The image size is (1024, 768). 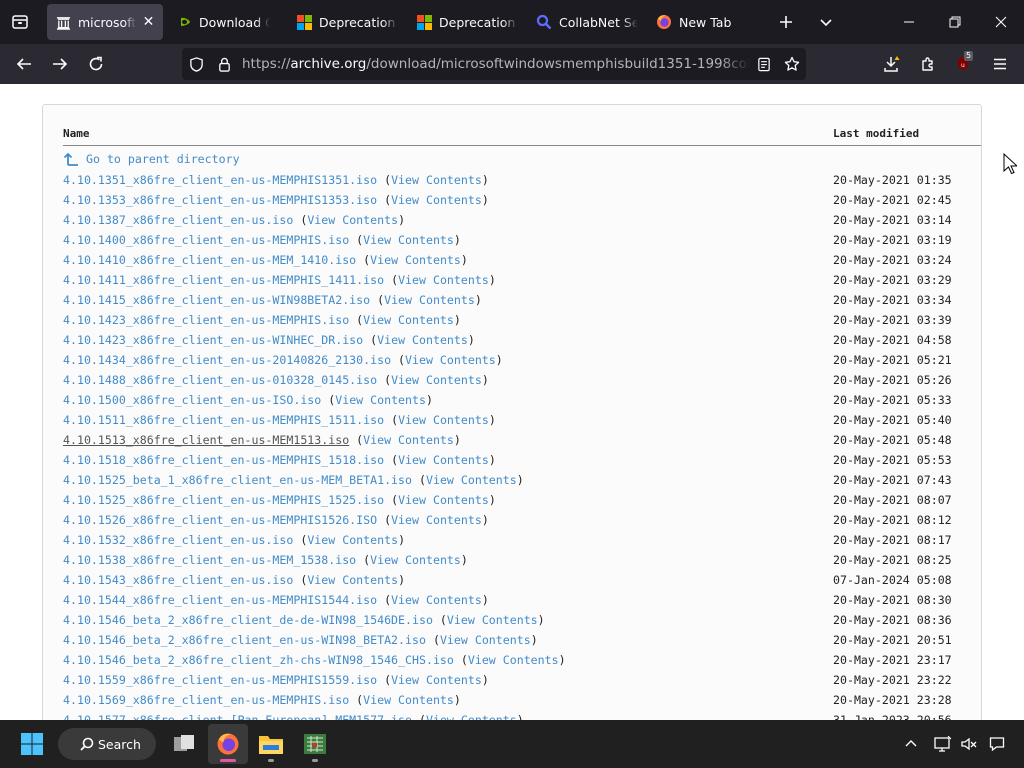 I want to click on minimize-button, so click(x=909, y=22).